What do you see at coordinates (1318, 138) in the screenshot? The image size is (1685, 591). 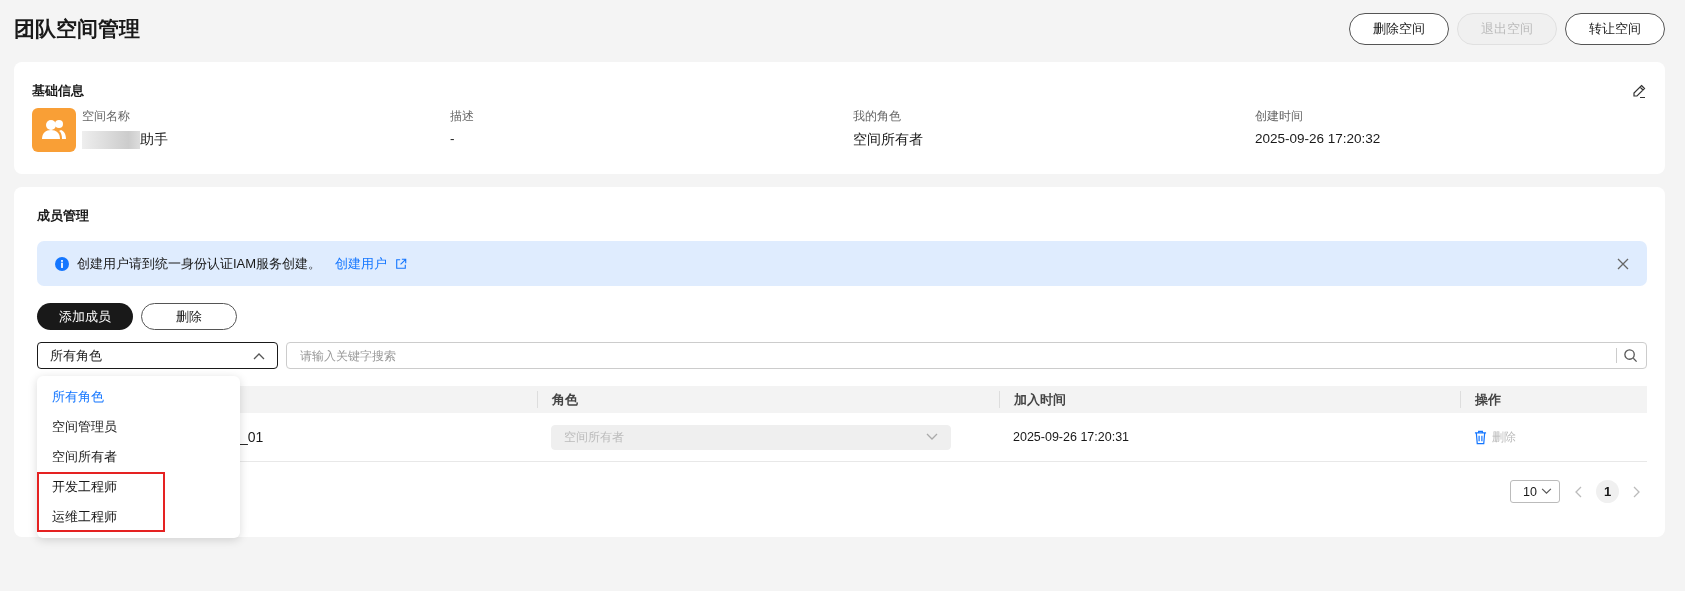 I see `field-value: 2025-09-26 17:20:32` at bounding box center [1318, 138].